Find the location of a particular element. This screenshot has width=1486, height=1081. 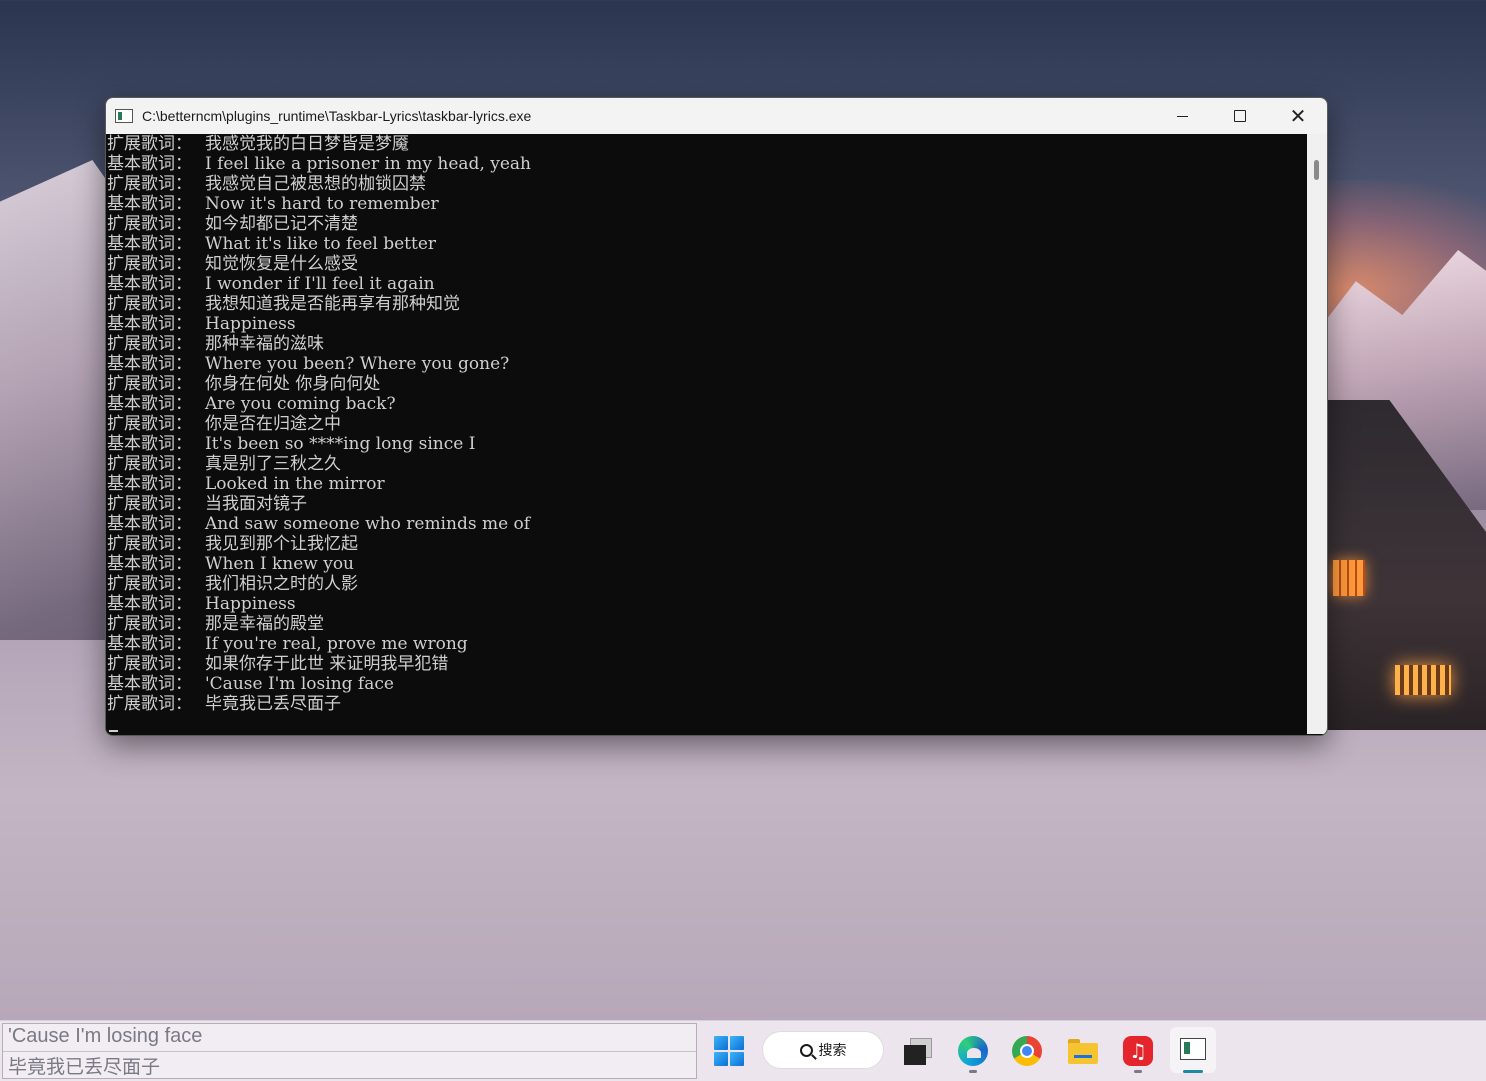

text-cursor is located at coordinates (113, 731).